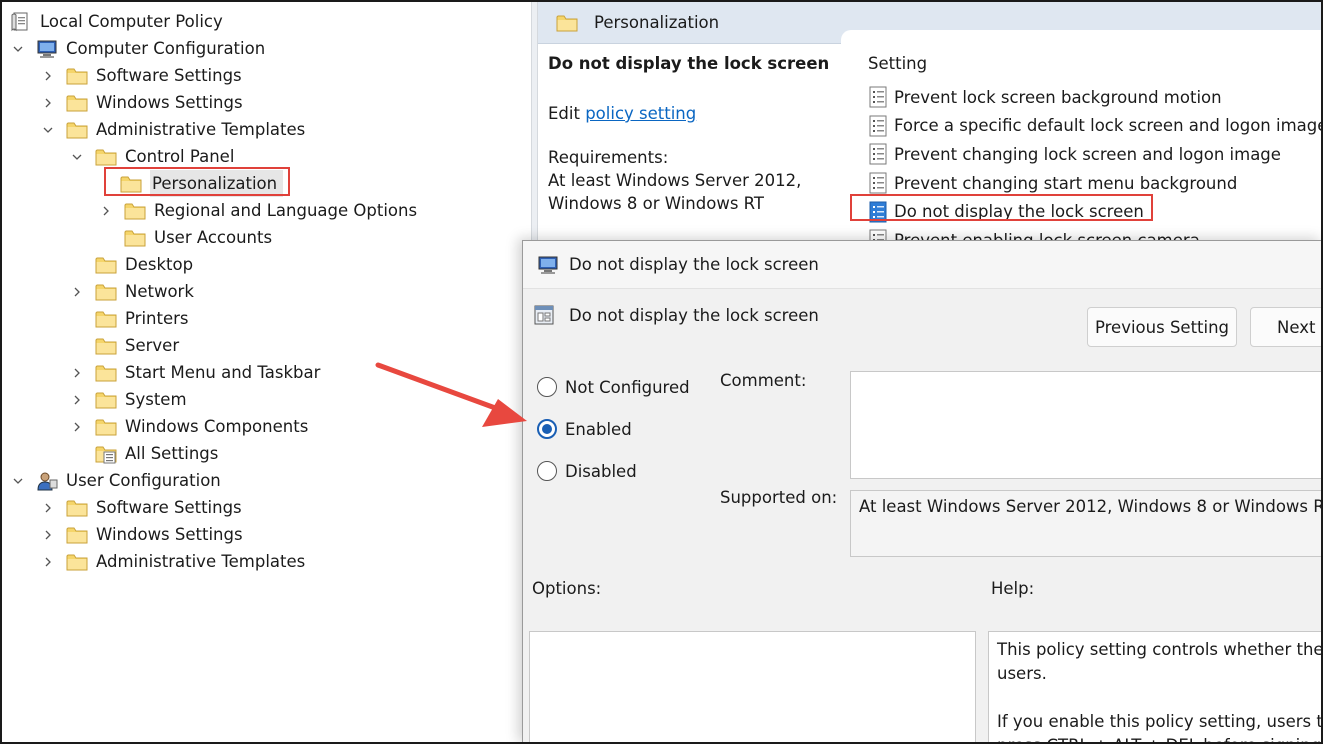  What do you see at coordinates (223, 372) in the screenshot?
I see `tree-label: Start Menu and Taskbar` at bounding box center [223, 372].